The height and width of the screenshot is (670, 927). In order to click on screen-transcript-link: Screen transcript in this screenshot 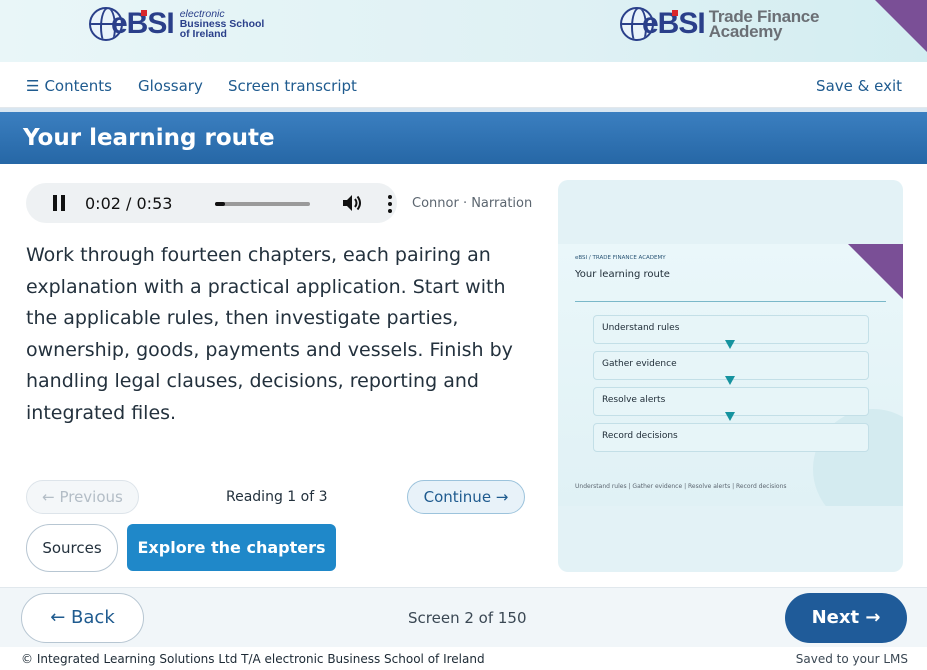, I will do `click(292, 86)`.